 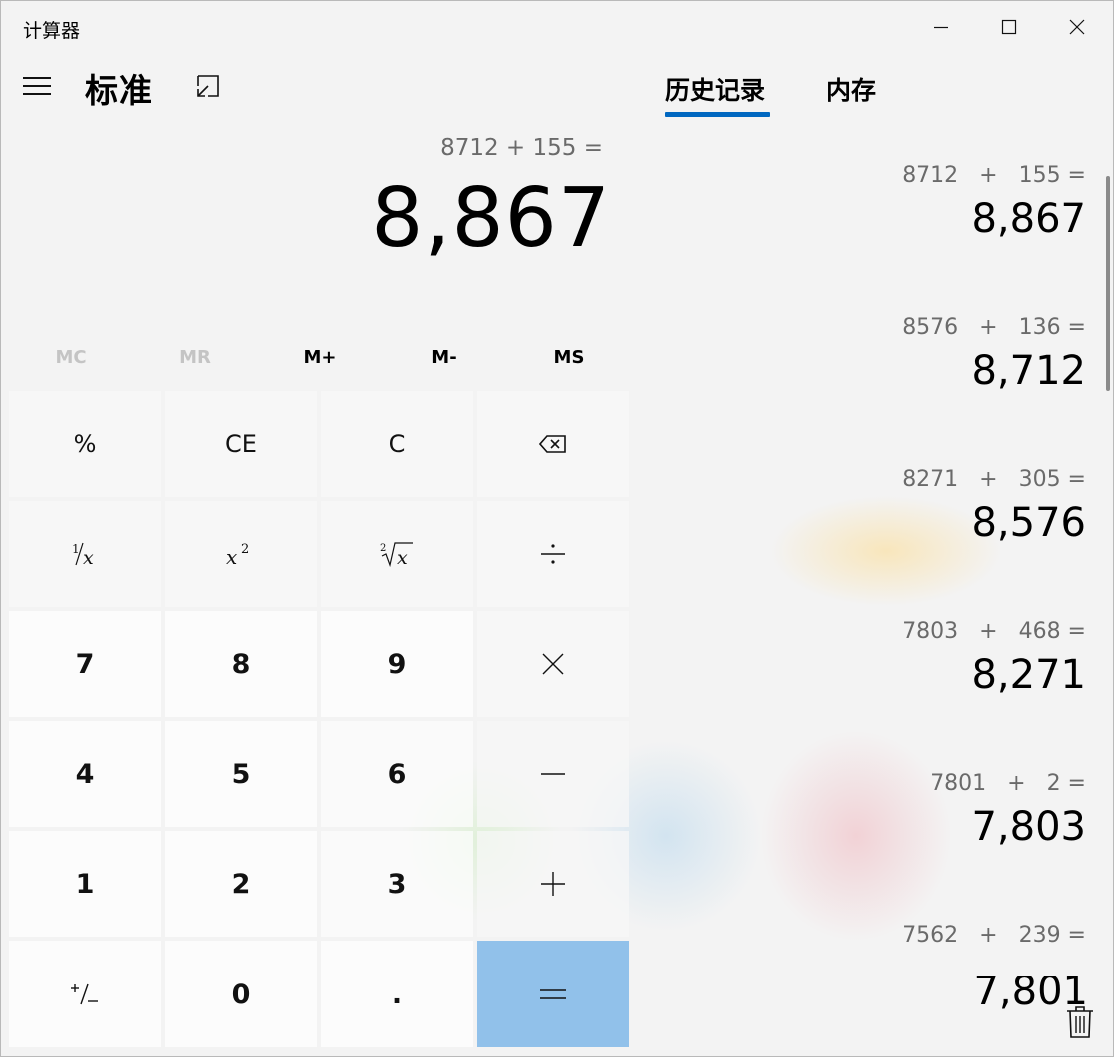 I want to click on history-expression: 7803 + 468 =, so click(x=994, y=631).